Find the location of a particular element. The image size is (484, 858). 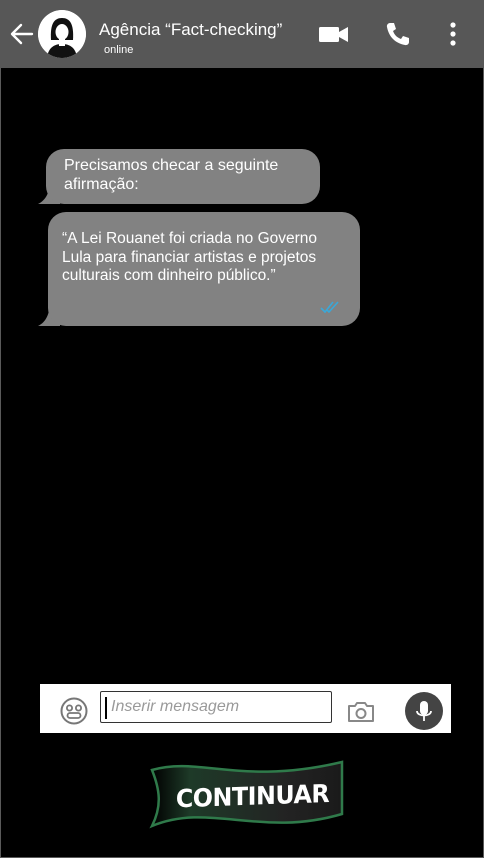

double-check-icon is located at coordinates (329, 307).